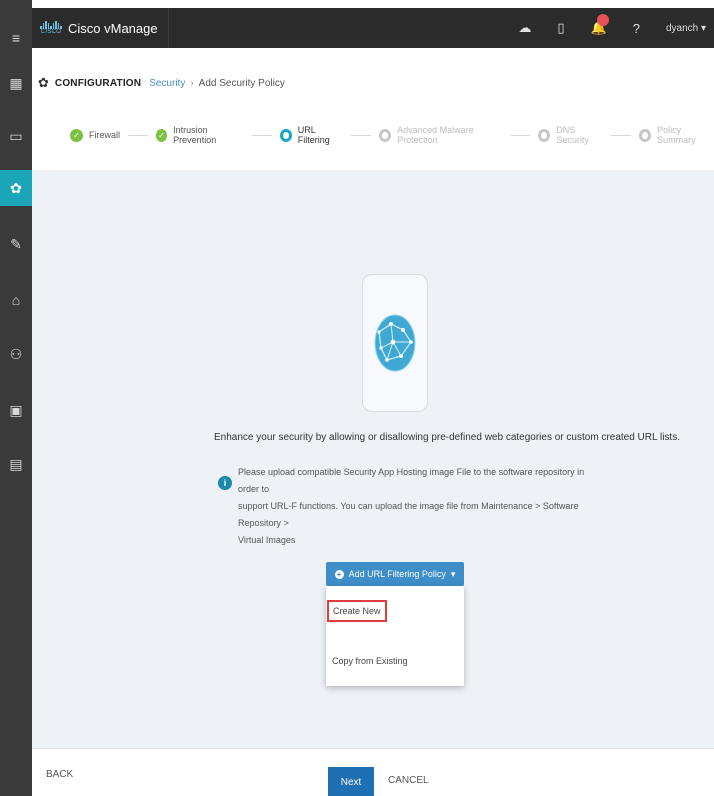 The height and width of the screenshot is (796, 714). I want to click on alarm-badge, so click(602, 20).